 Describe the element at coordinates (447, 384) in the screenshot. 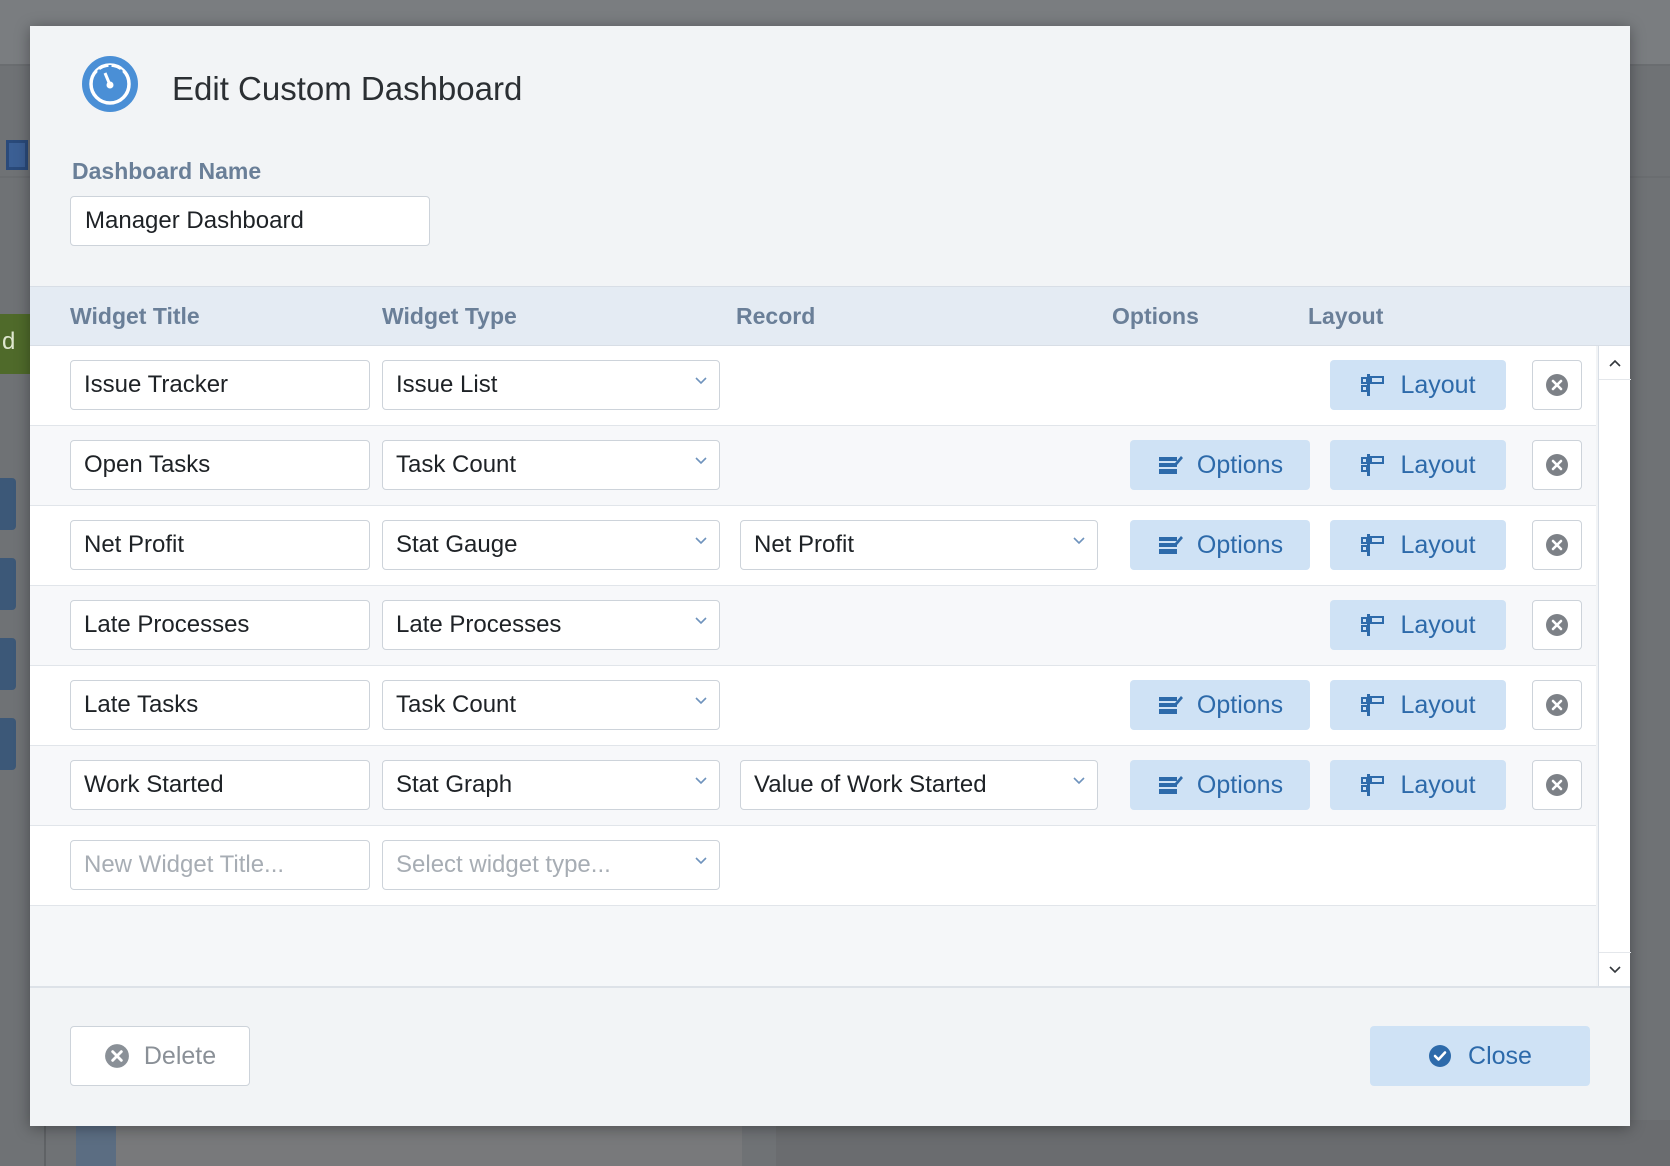

I see `widget-type-value: Issue List` at that location.